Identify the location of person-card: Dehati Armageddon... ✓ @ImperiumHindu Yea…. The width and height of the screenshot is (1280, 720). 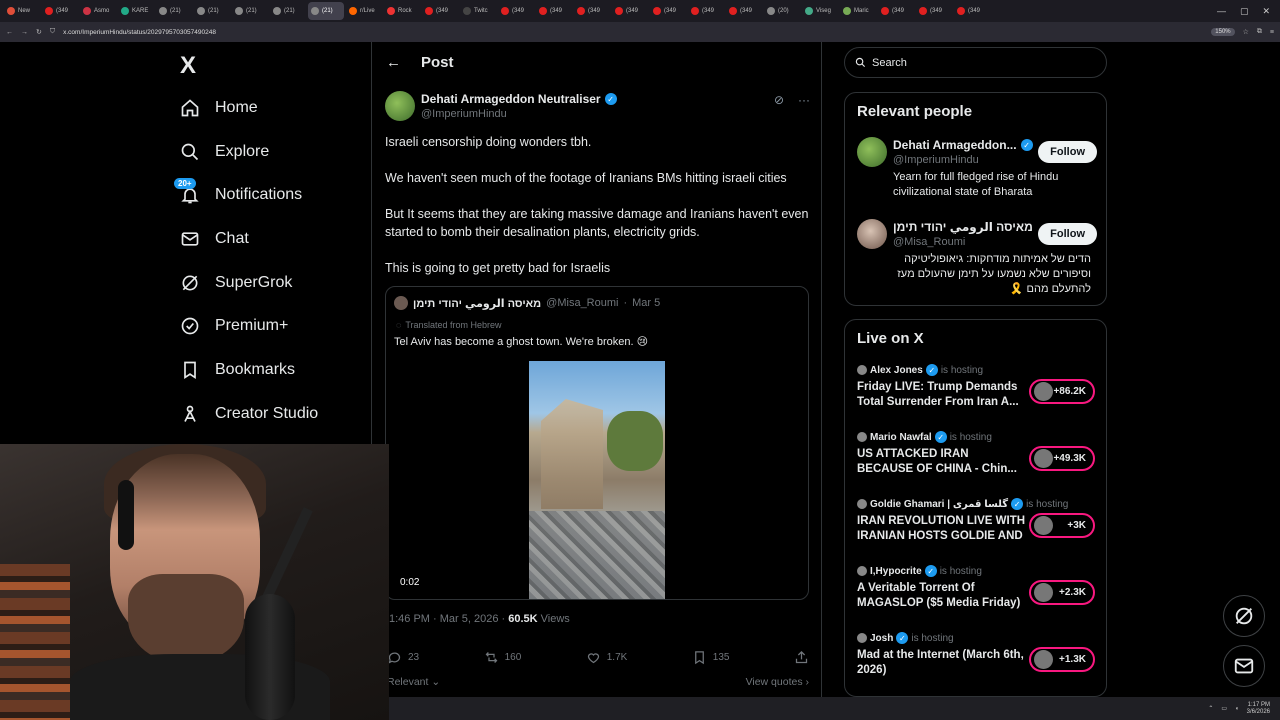
(977, 172).